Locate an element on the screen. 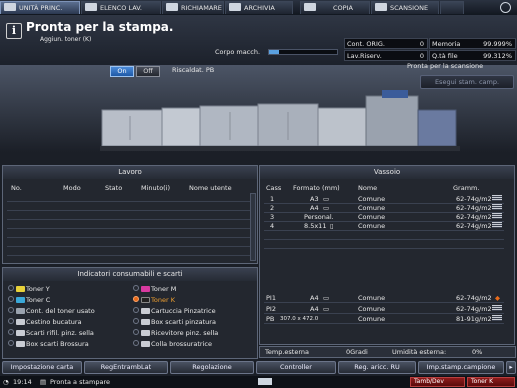 The width and height of the screenshot is (517, 388). toner-k-alert: Toner K is located at coordinates (491, 382).